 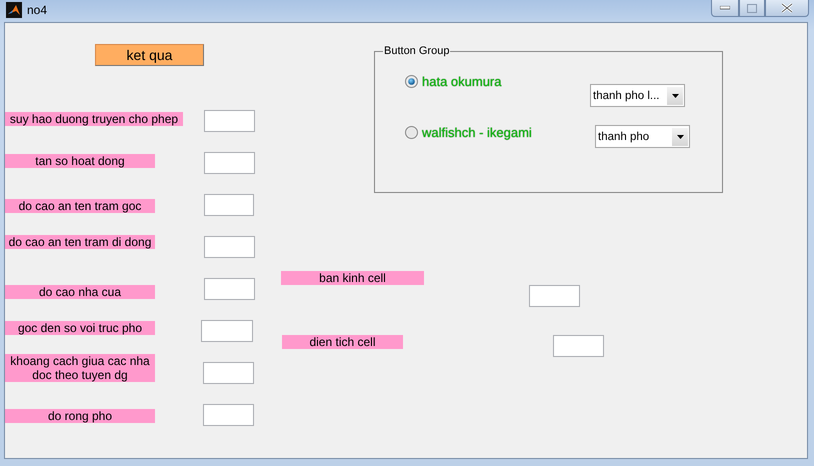 I want to click on field-label: do cao an ten tram goc, so click(x=80, y=206).